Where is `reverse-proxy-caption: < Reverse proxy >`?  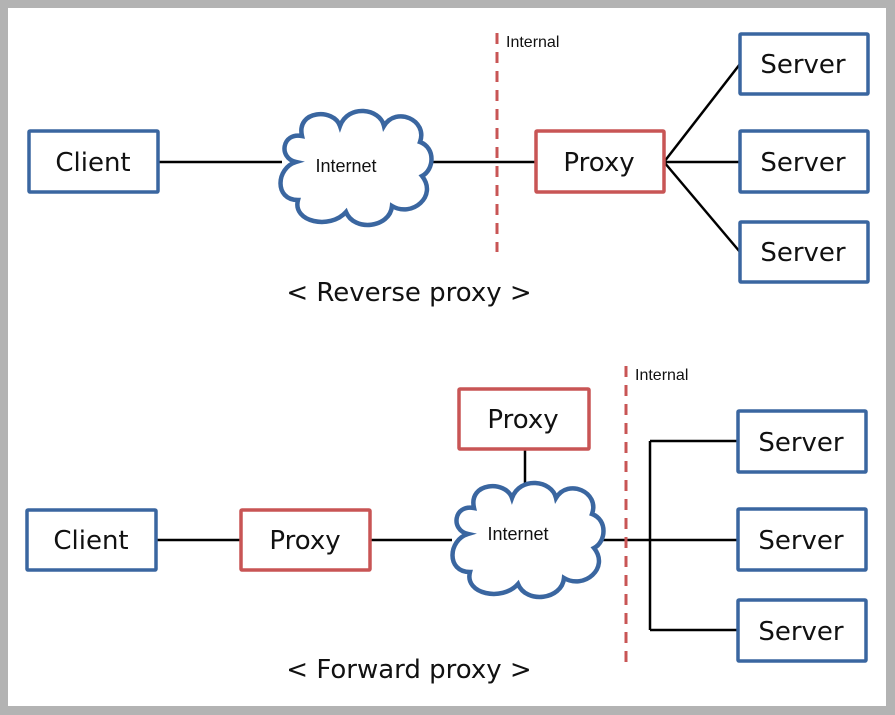 reverse-proxy-caption: < Reverse proxy > is located at coordinates (408, 293).